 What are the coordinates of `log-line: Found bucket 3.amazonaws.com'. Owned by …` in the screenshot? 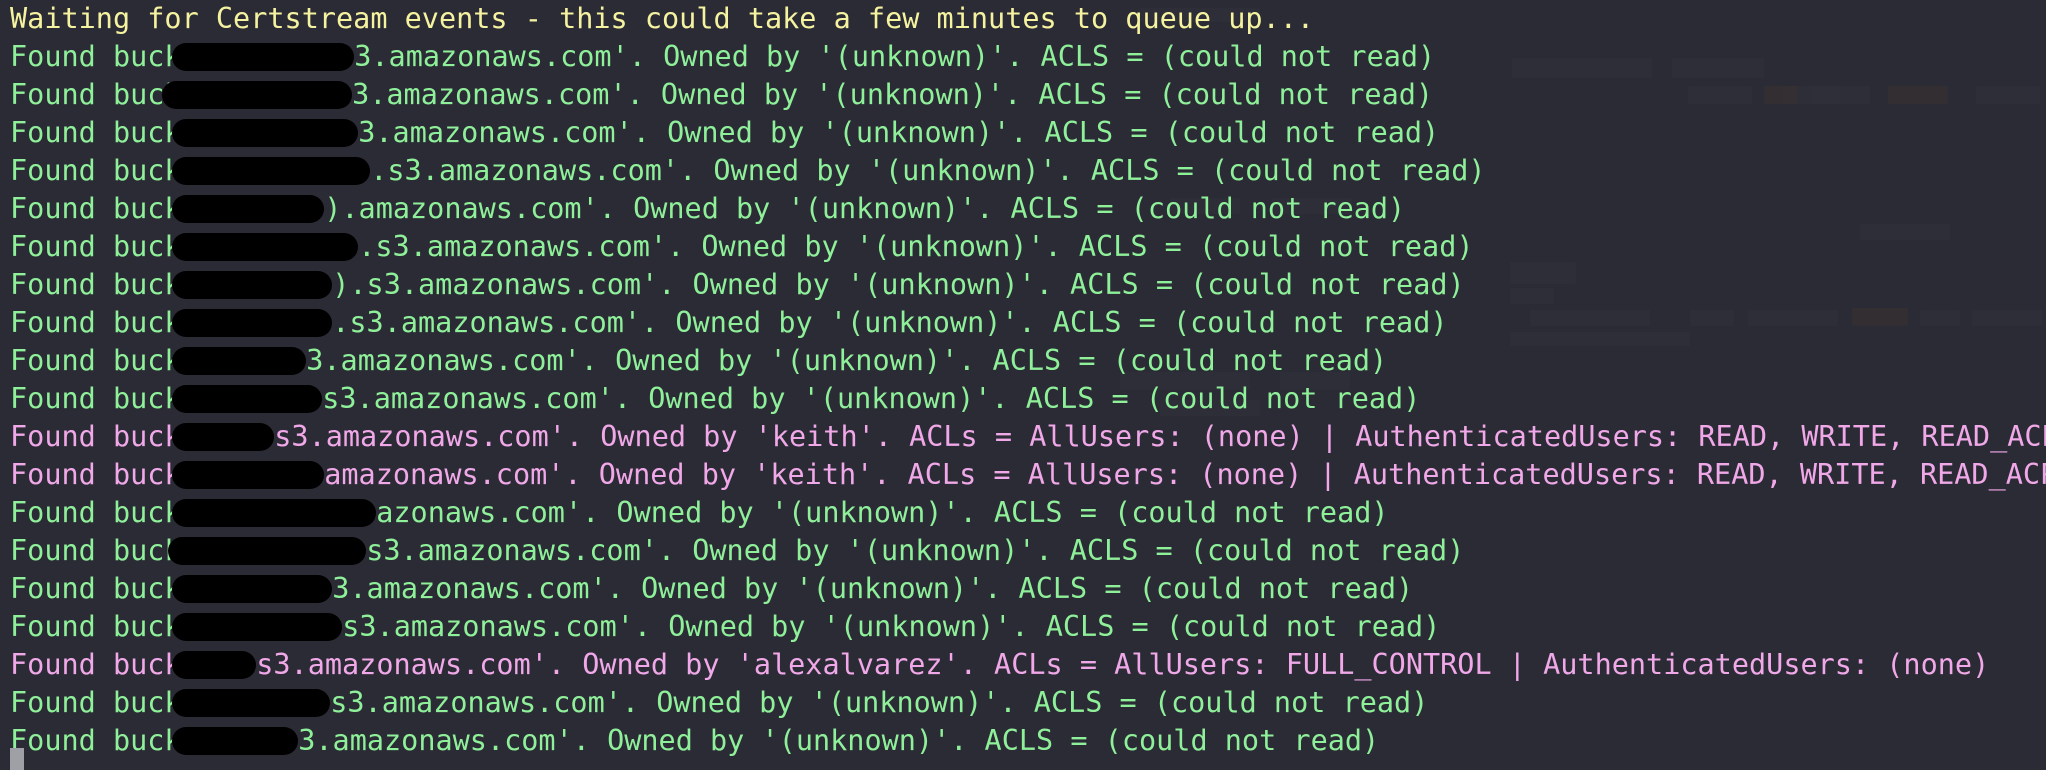 It's located at (1023, 95).